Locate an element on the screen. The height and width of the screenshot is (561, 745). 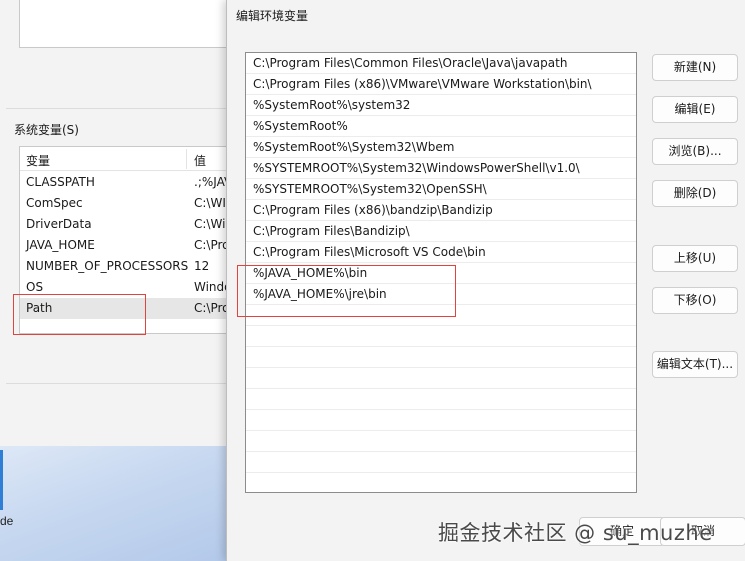
desktop-icon is located at coordinates (1, 480).